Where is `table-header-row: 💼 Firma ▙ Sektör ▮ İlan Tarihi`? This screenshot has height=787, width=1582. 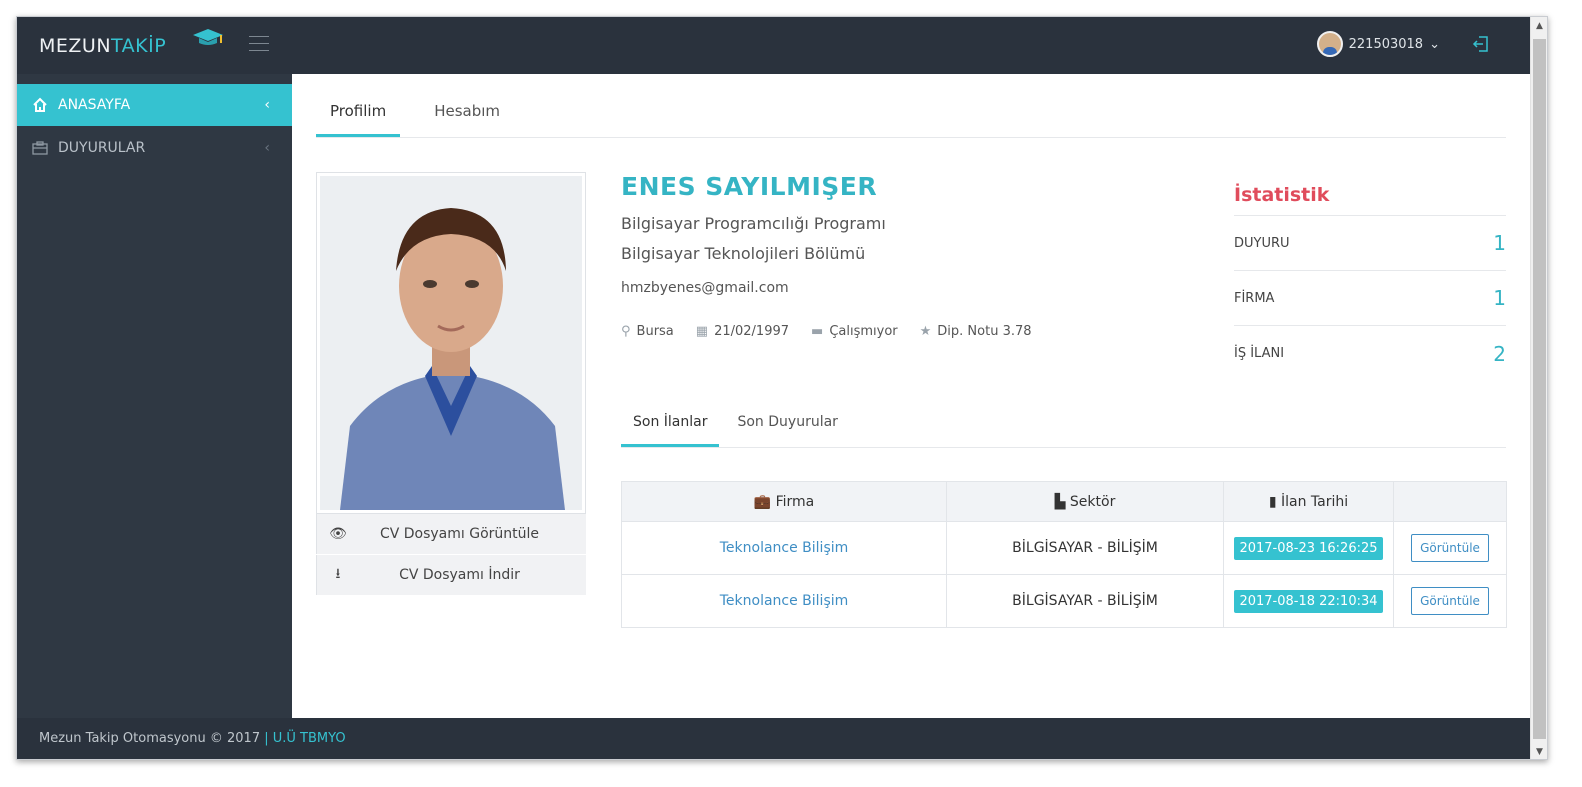 table-header-row: 💼 Firma ▙ Sektör ▮ İlan Tarihi is located at coordinates (1064, 501).